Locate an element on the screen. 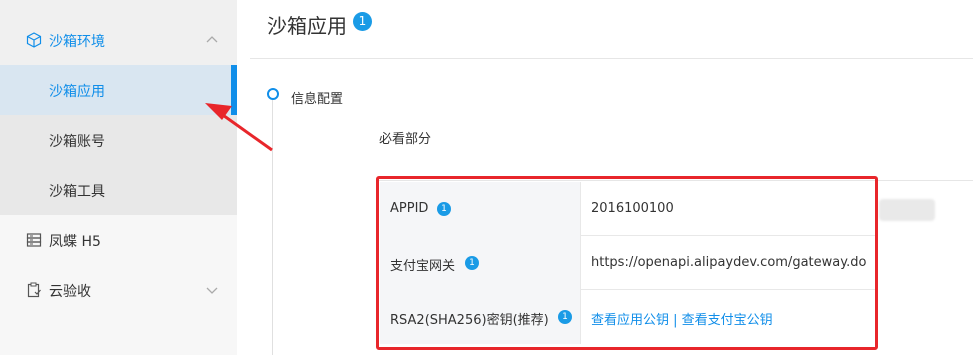 This screenshot has width=973, height=355. page-title: 沙箱应用 is located at coordinates (307, 26).